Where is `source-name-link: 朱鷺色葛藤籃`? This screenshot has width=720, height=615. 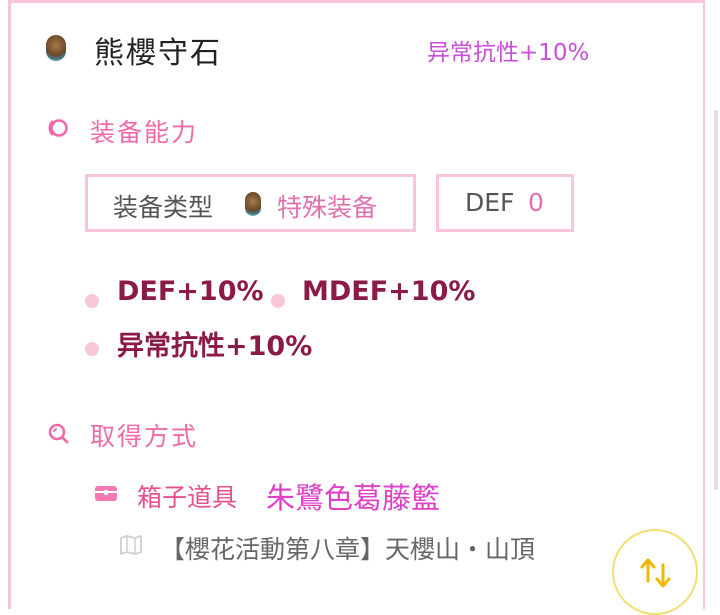
source-name-link: 朱鷺色葛藤籃 is located at coordinates (353, 496).